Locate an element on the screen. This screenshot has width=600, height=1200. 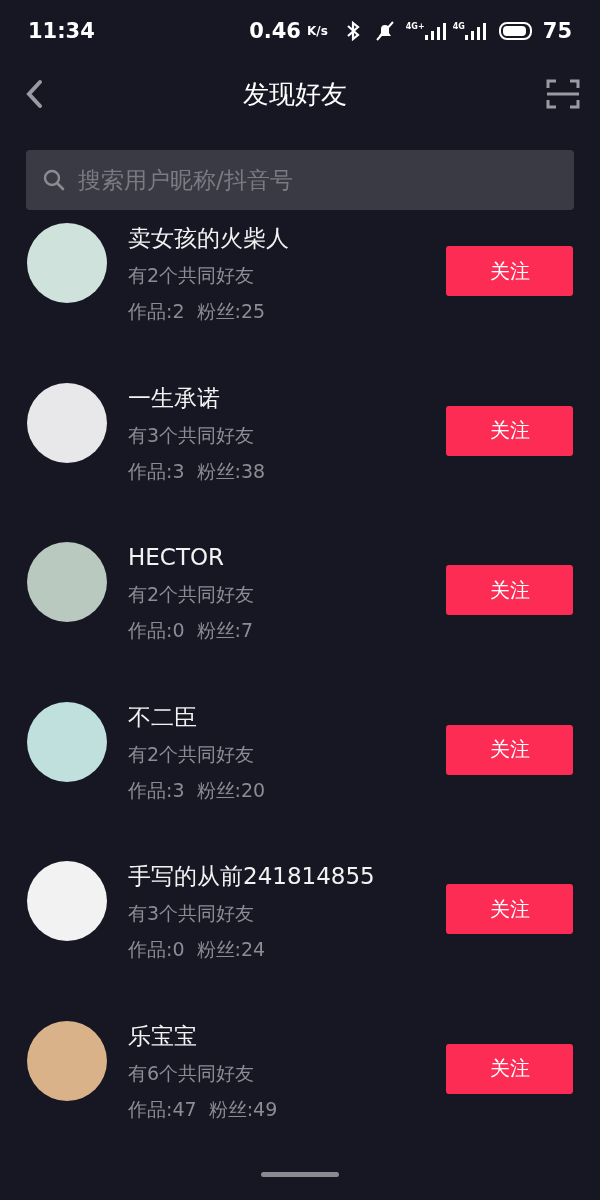
bluetooth-icon is located at coordinates (352, 31).